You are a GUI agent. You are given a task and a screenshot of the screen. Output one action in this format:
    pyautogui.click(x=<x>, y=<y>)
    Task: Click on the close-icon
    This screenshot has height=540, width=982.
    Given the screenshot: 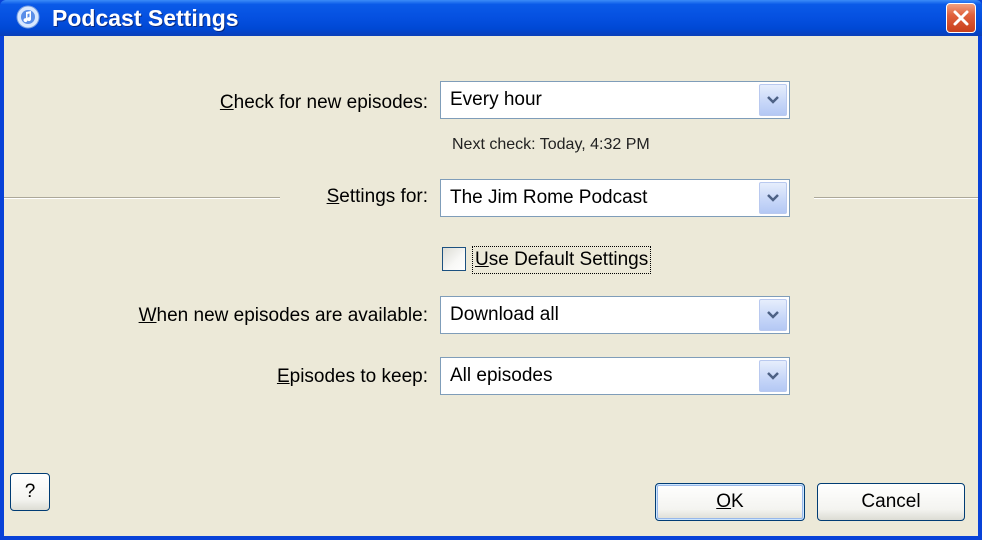 What is the action you would take?
    pyautogui.click(x=961, y=18)
    